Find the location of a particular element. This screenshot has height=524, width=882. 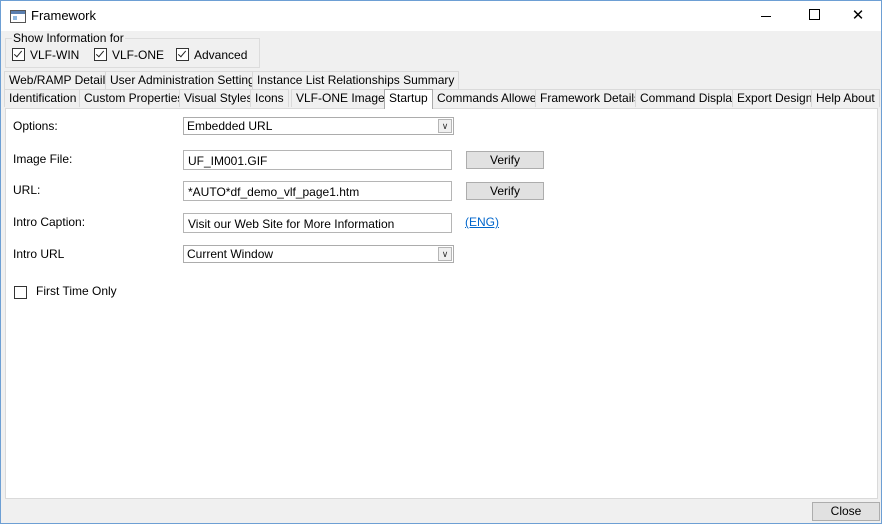

verify-url-button: Verify is located at coordinates (505, 191).